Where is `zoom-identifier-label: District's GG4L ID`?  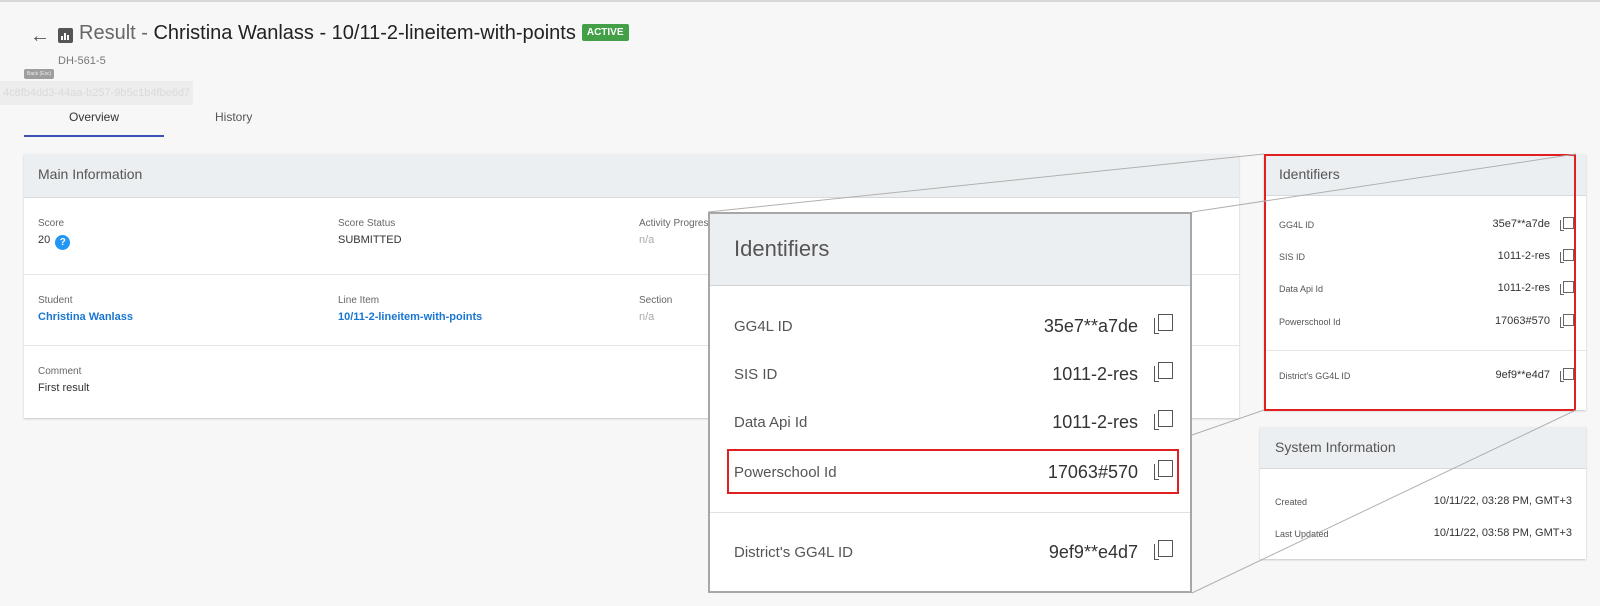 zoom-identifier-label: District's GG4L ID is located at coordinates (793, 552).